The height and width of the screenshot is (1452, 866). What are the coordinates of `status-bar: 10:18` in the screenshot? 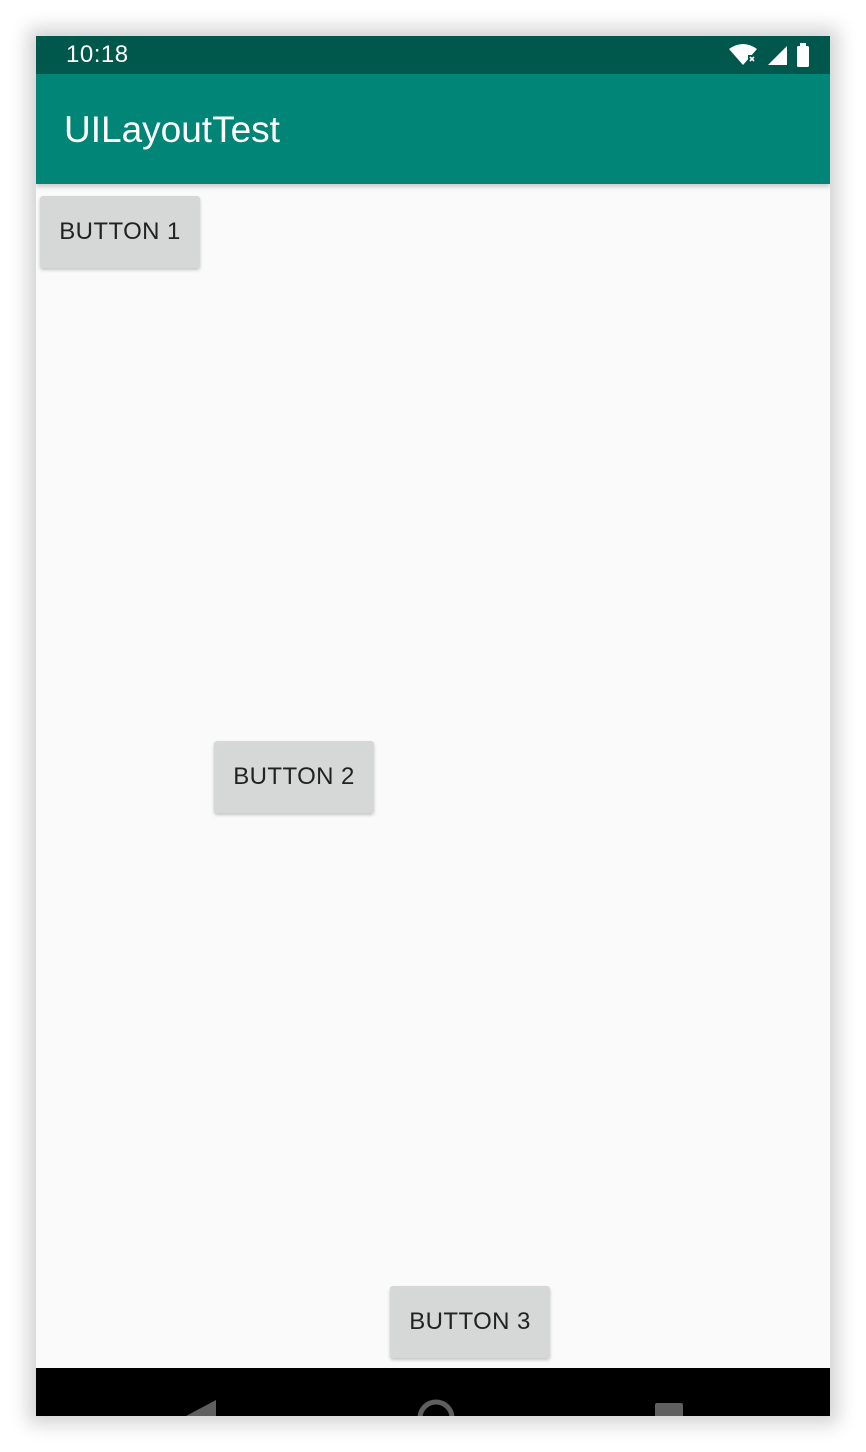 It's located at (433, 55).